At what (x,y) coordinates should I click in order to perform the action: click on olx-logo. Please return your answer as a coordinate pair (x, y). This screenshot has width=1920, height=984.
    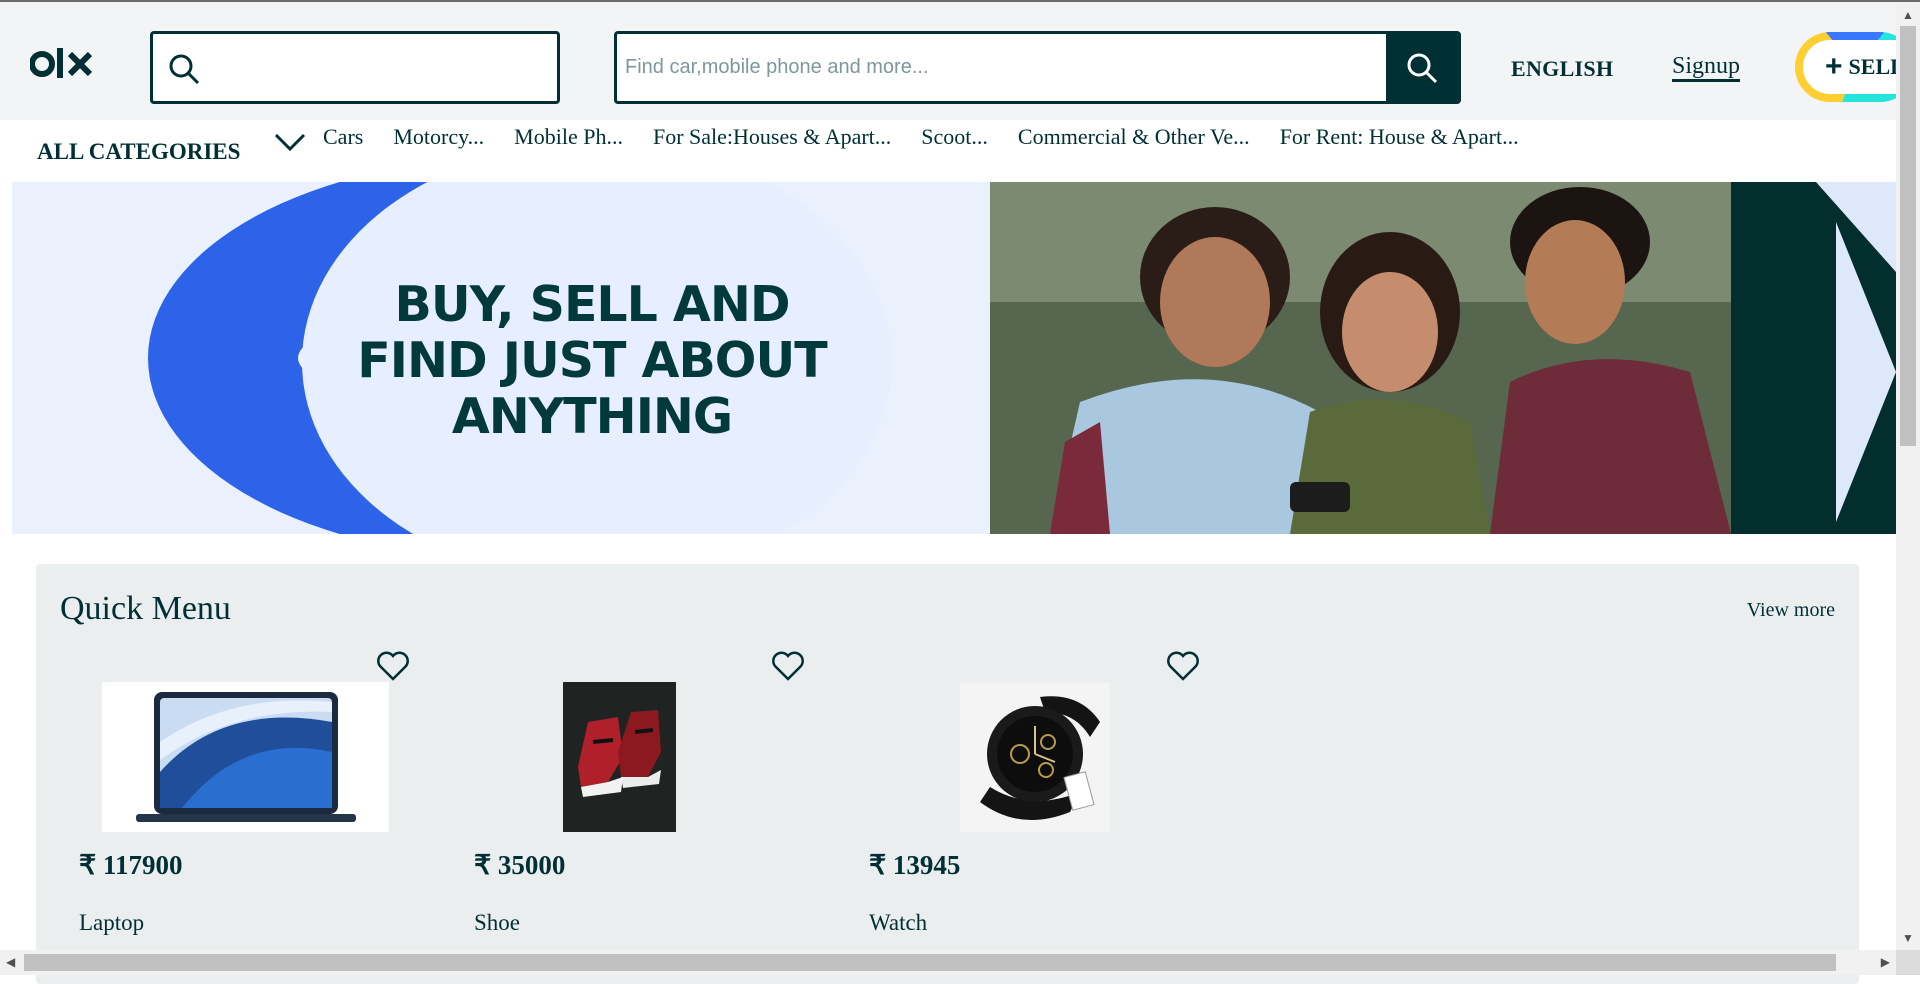
    Looking at the image, I should click on (65, 64).